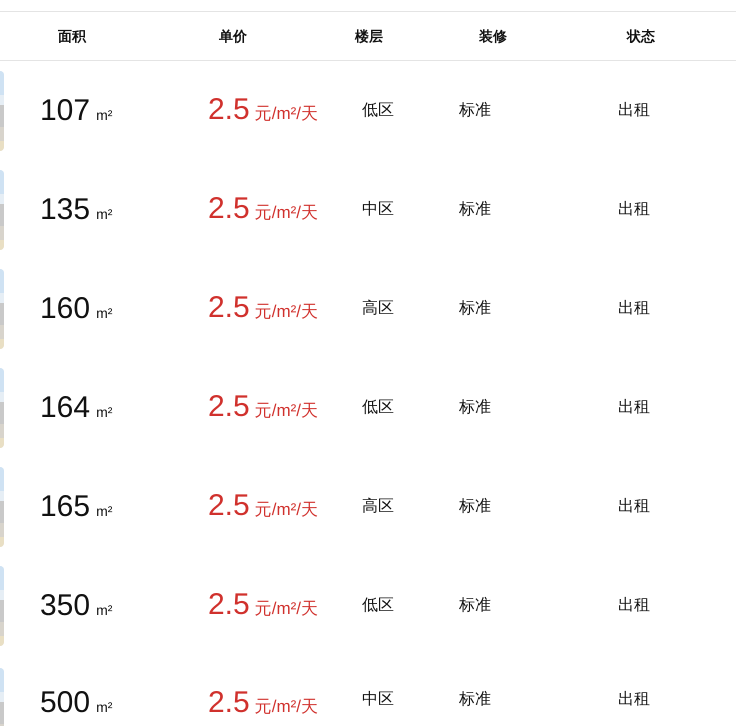 The width and height of the screenshot is (736, 726). Describe the element at coordinates (65, 309) in the screenshot. I see `area-value: 160` at that location.